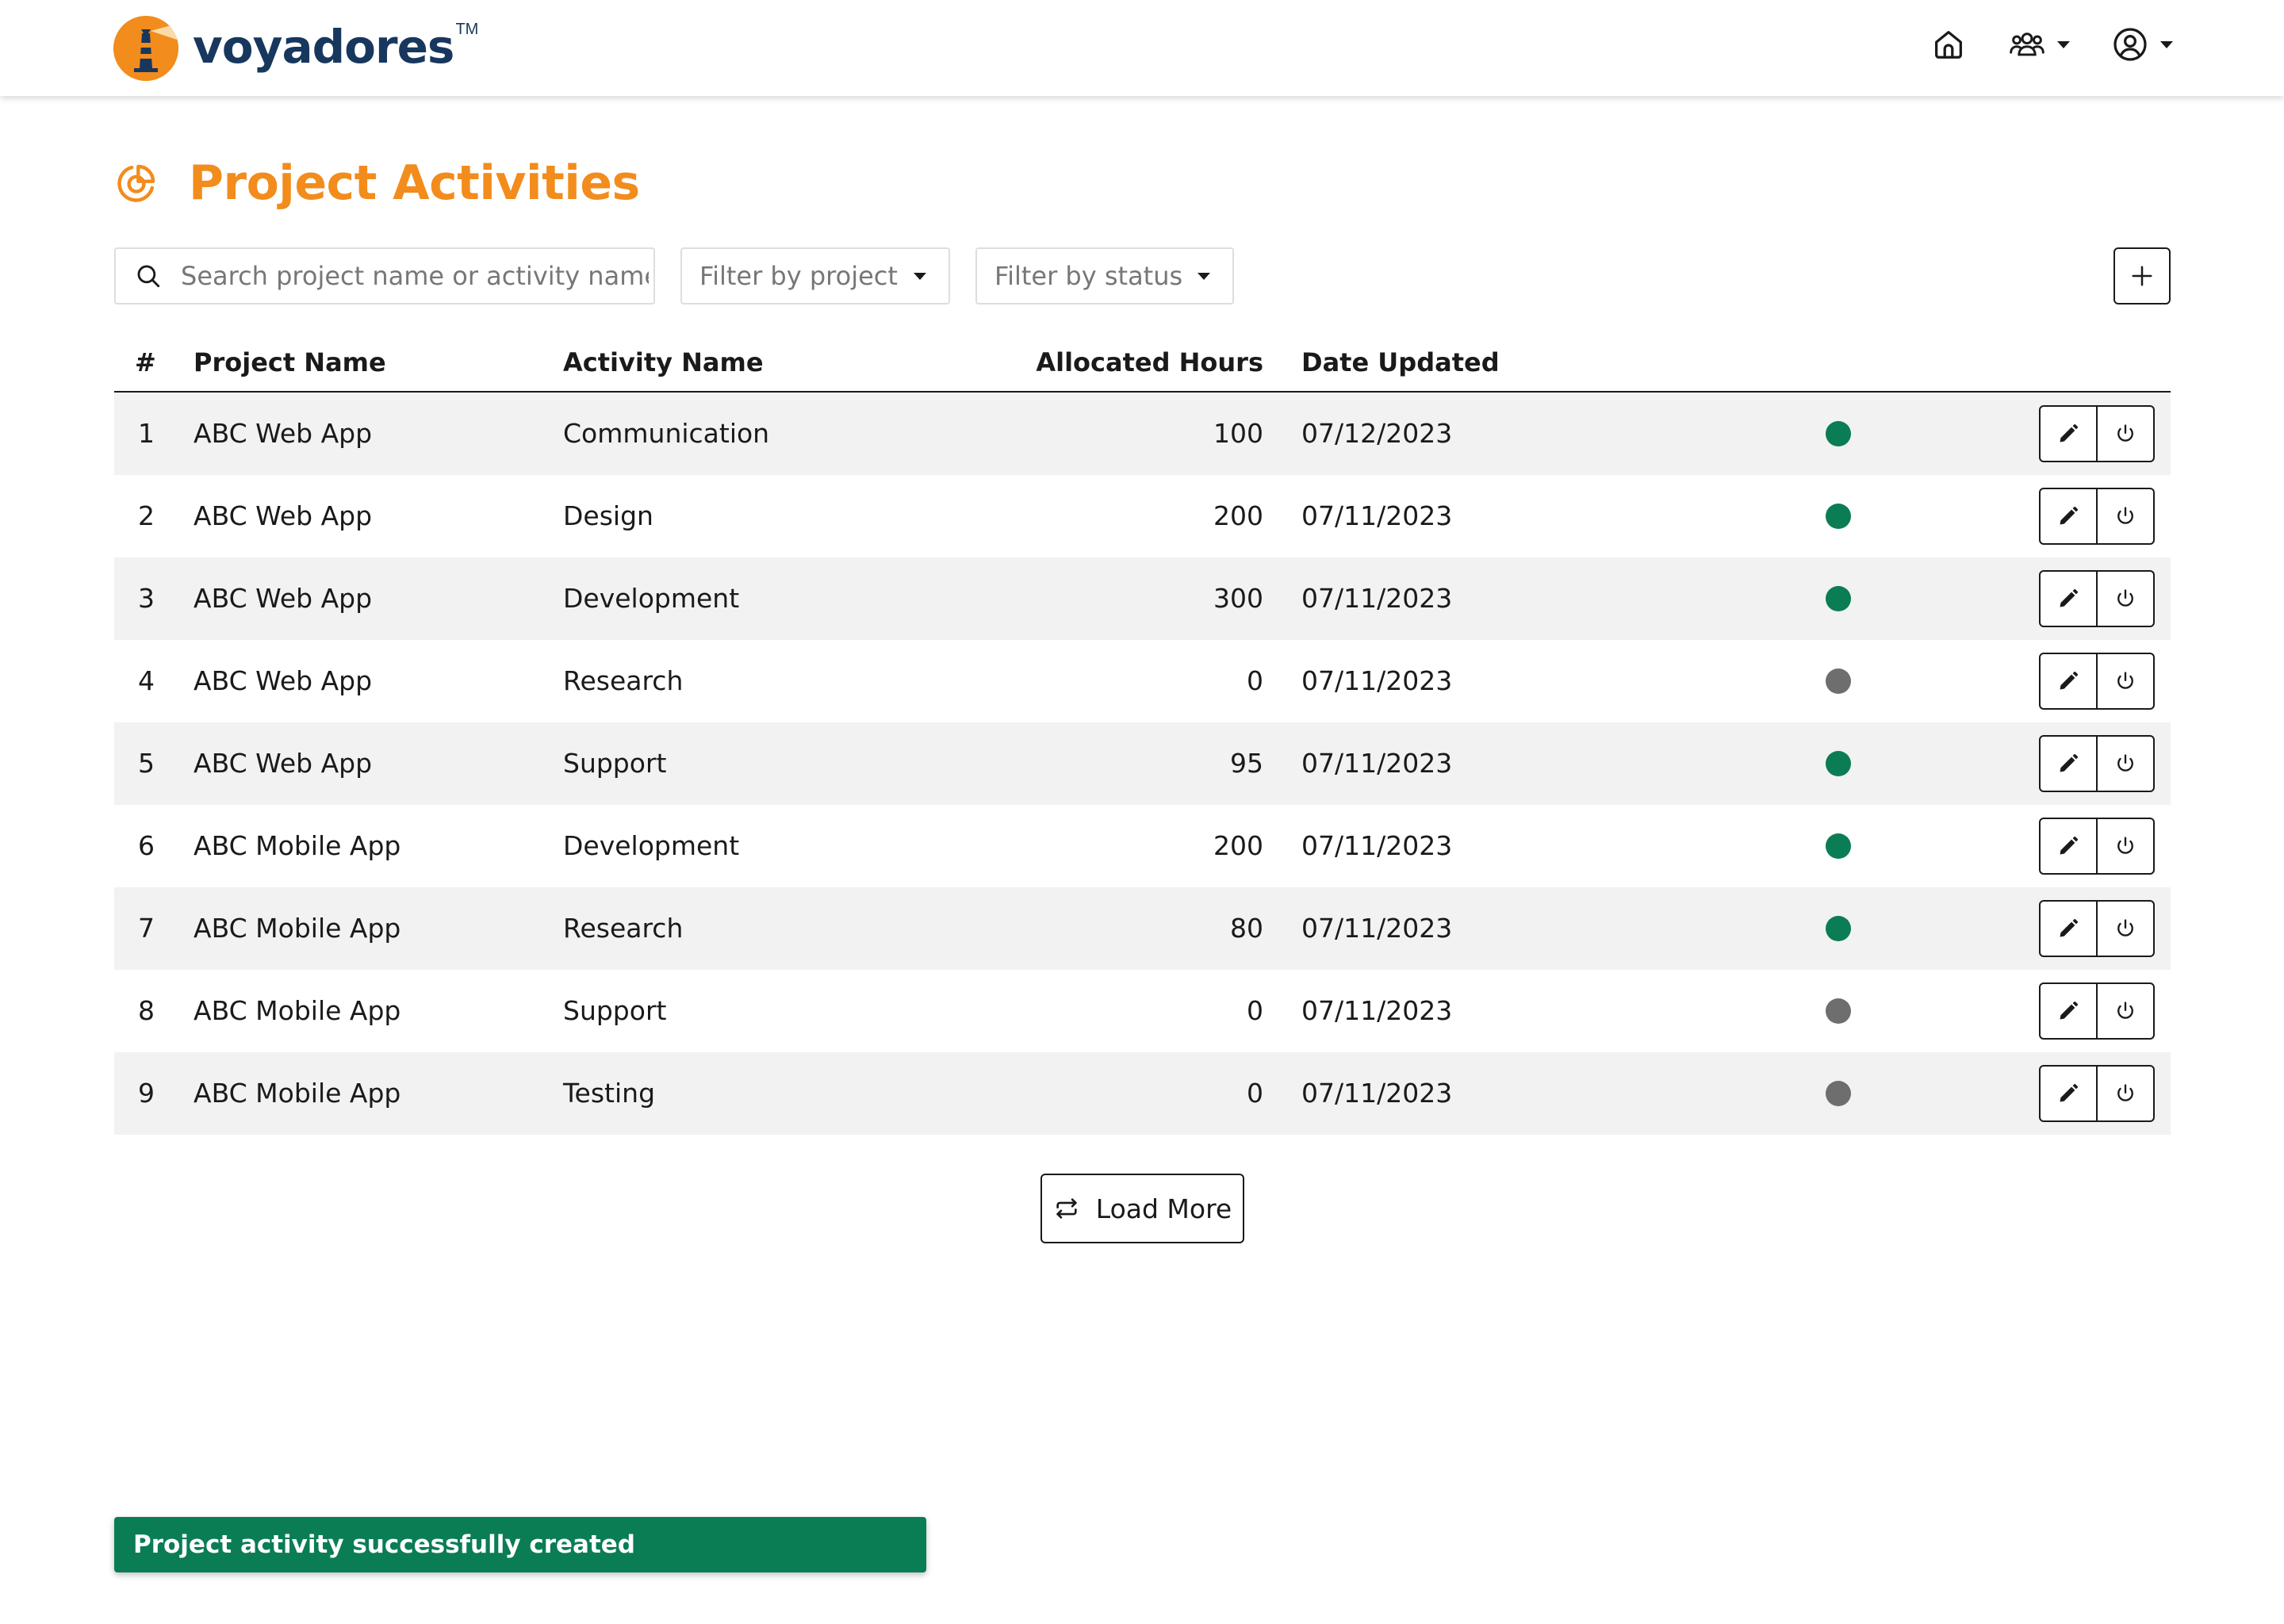  What do you see at coordinates (1238, 598) in the screenshot?
I see `allocated-hours-cell: 300` at bounding box center [1238, 598].